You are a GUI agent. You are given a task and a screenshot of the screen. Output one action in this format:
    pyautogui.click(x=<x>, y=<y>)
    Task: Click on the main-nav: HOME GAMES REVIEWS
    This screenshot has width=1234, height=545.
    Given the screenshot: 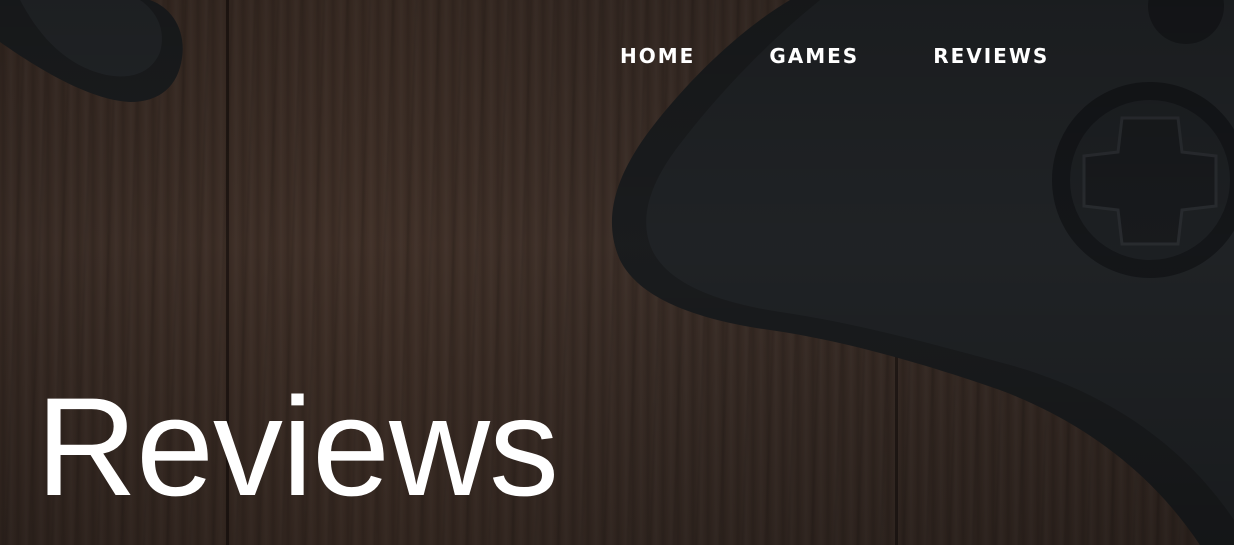 What is the action you would take?
    pyautogui.click(x=834, y=56)
    